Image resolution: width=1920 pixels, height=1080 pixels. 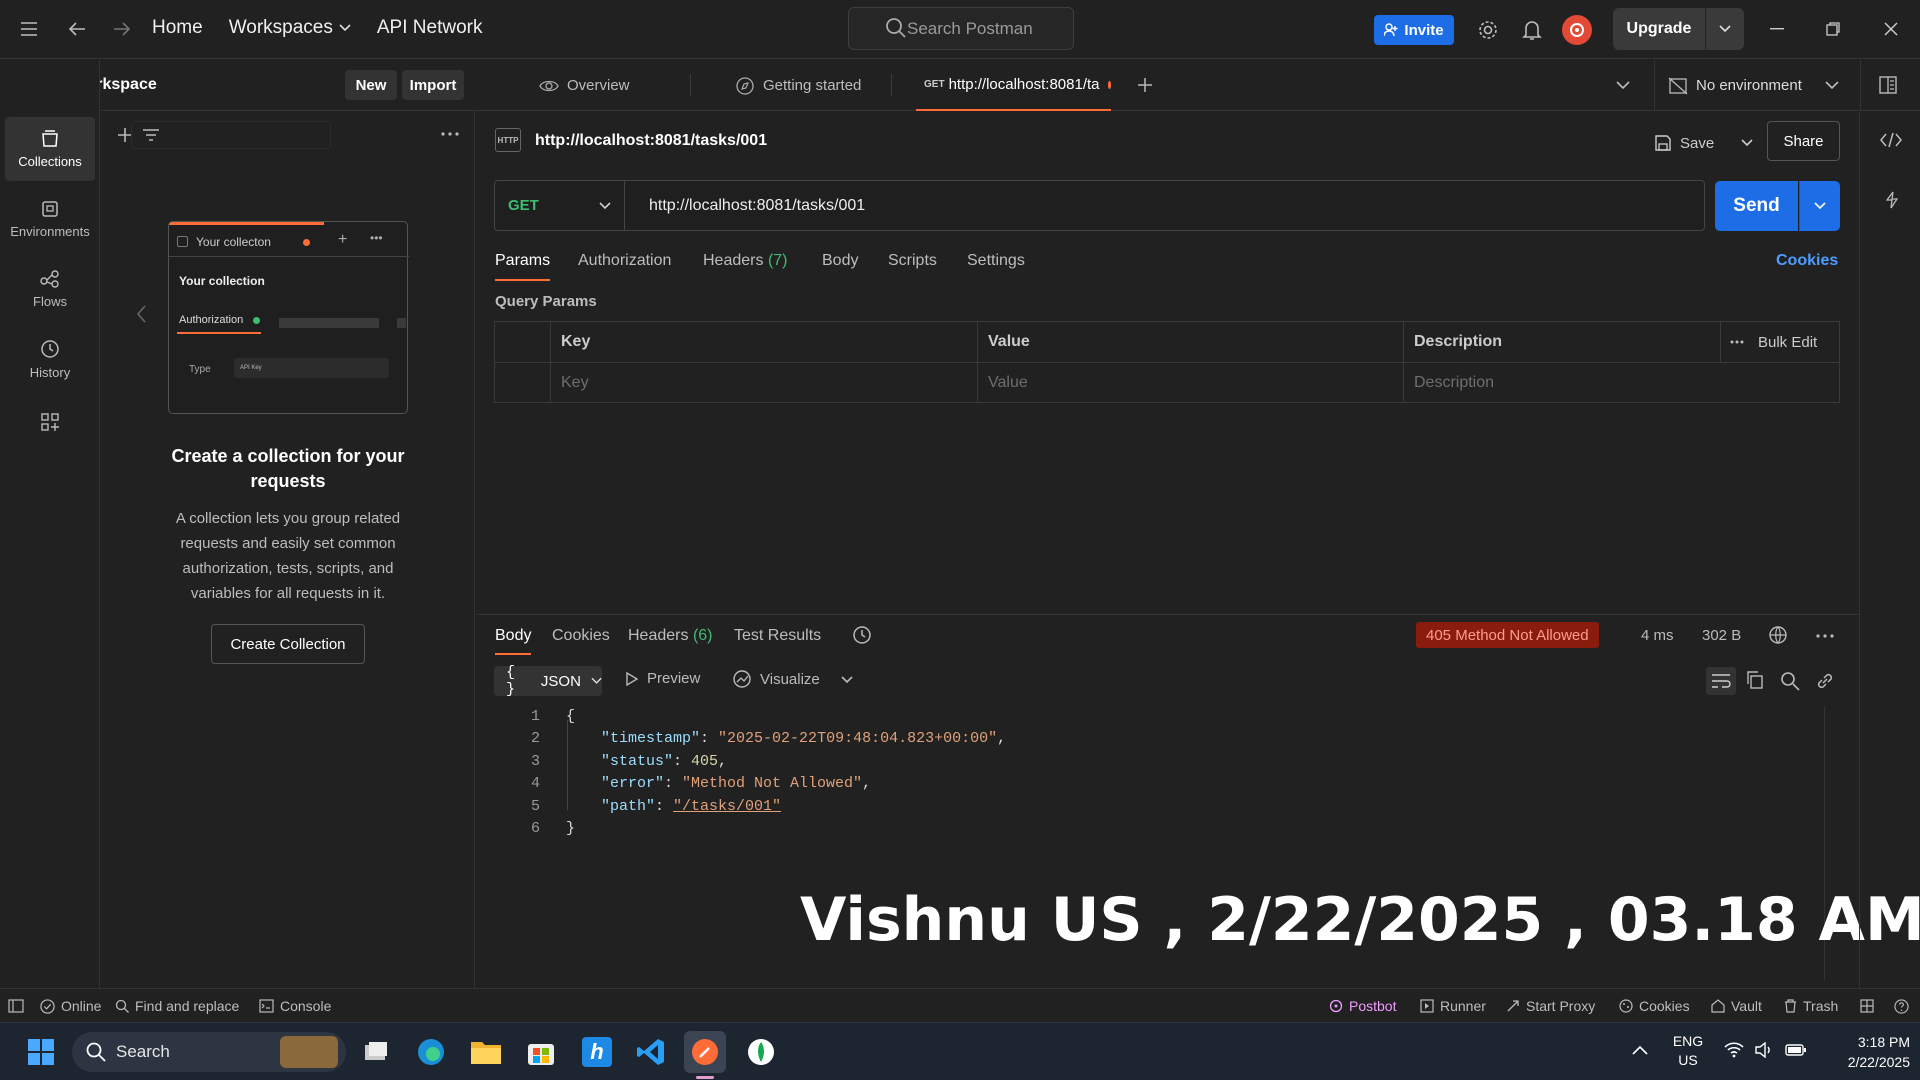 What do you see at coordinates (1362, 1006) in the screenshot?
I see `postbot-button: Postbot` at bounding box center [1362, 1006].